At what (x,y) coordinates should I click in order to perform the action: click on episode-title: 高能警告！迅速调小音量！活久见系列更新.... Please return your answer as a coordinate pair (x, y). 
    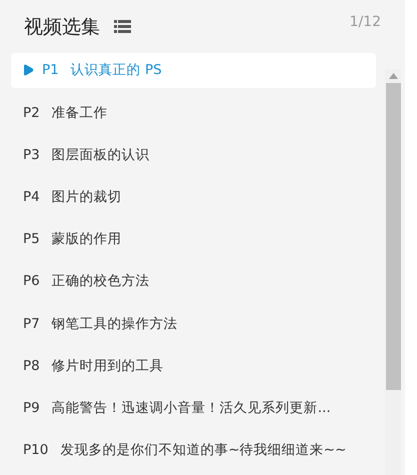
    Looking at the image, I should click on (191, 407).